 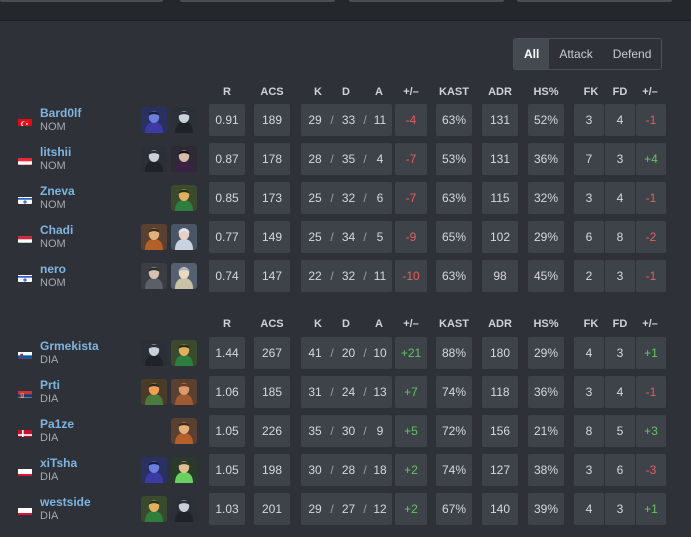 I want to click on player-row: Chadi NOM 0.77 149 -9 65% 102 29% 6 8 -2 25/34/5, so click(x=345, y=237).